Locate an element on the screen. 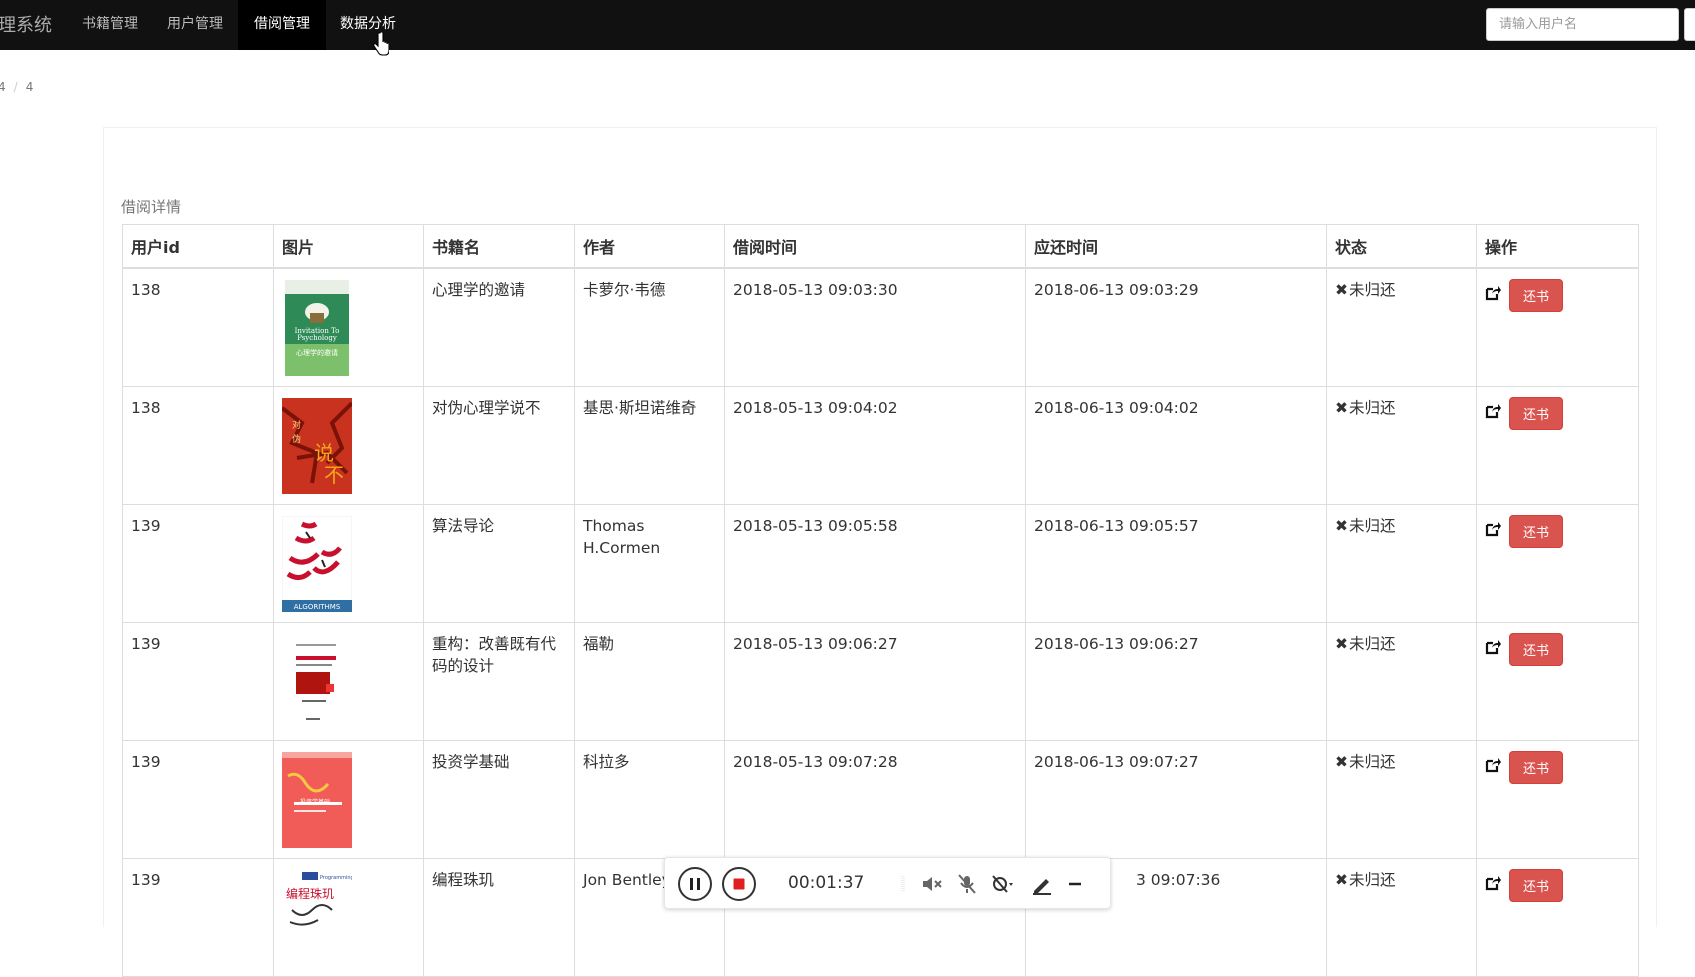  cell-book-name: 编程珠玑 is located at coordinates (499, 917).